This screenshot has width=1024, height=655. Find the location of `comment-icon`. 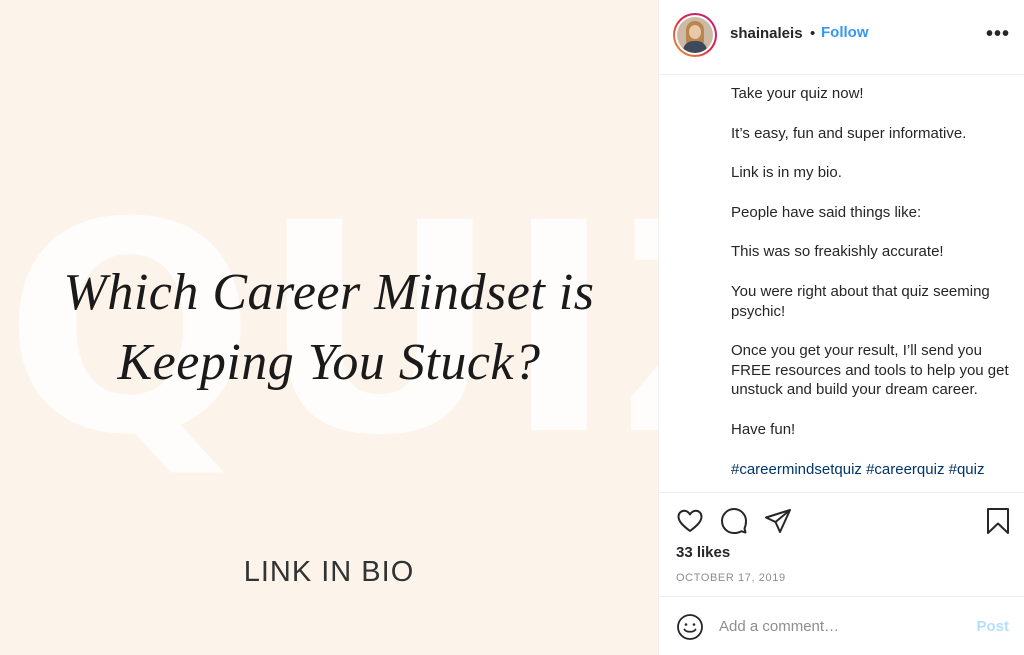

comment-icon is located at coordinates (734, 521).